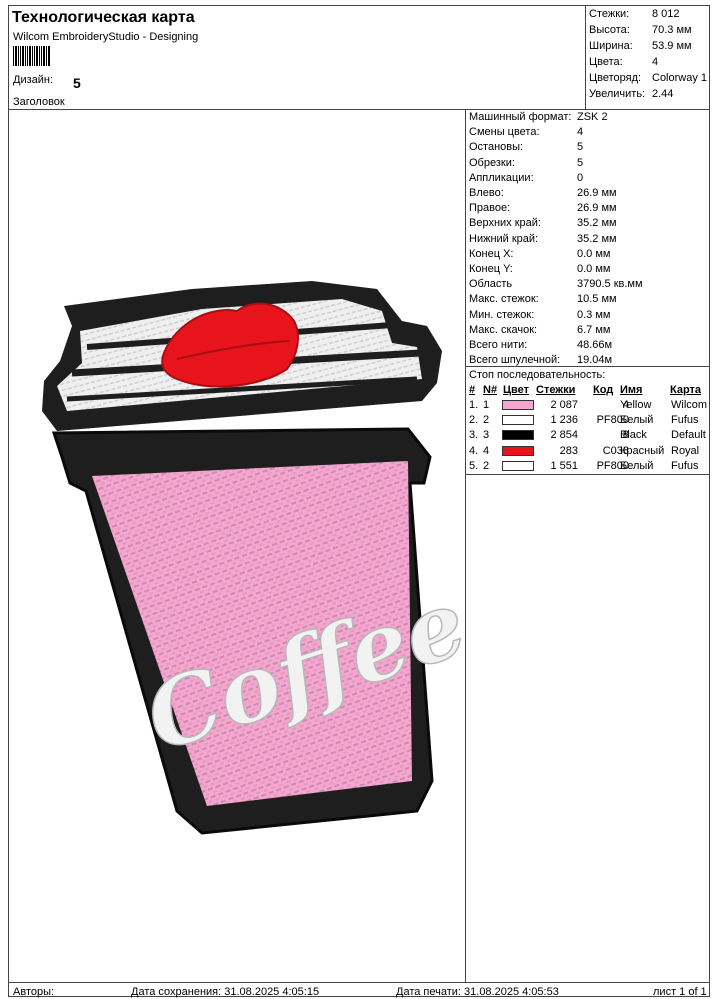 The width and height of the screenshot is (712, 999). Describe the element at coordinates (504, 238) in the screenshot. I see `detail-label: Нижний край:` at that location.